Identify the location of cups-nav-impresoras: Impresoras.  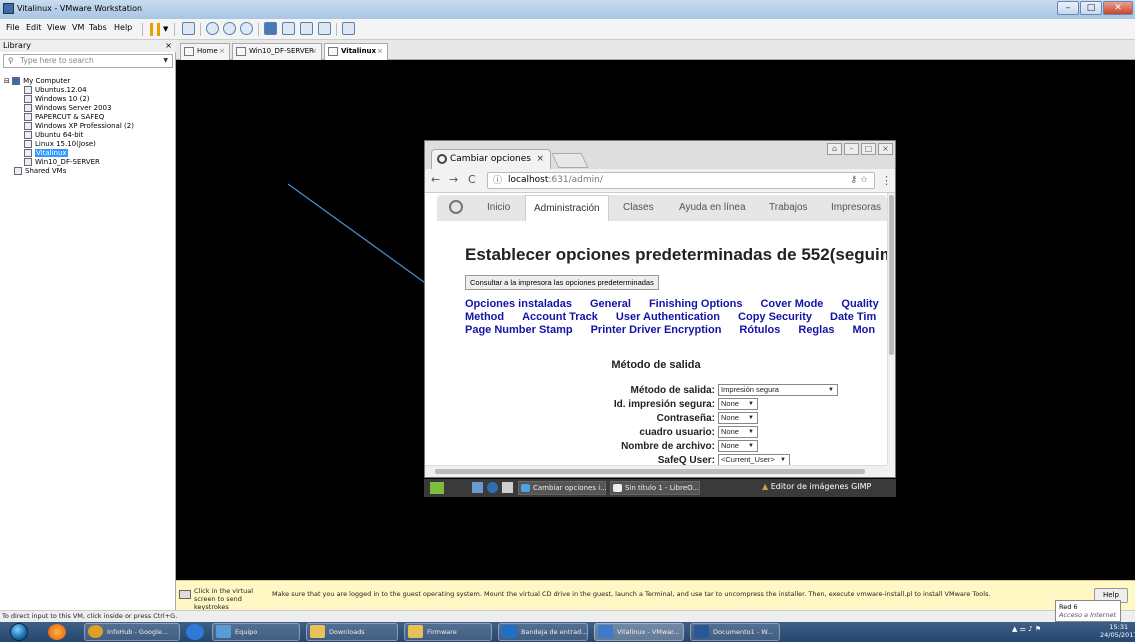
(856, 208).